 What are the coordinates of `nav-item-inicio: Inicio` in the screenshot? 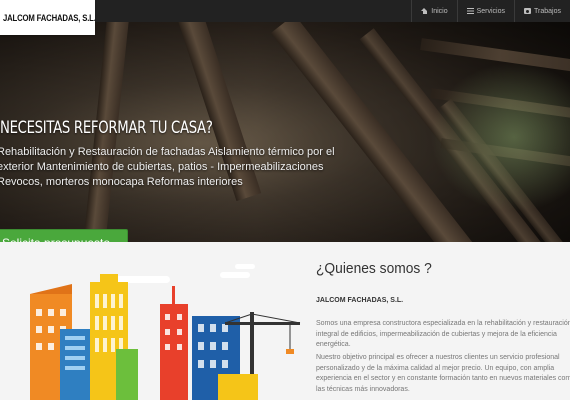 It's located at (434, 11).